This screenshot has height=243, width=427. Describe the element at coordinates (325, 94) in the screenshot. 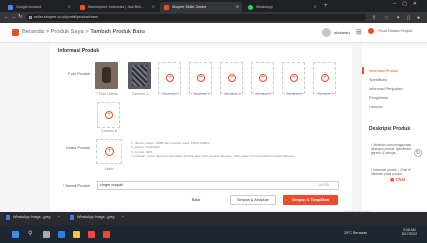

I see `slot-label: Gambar 7` at that location.